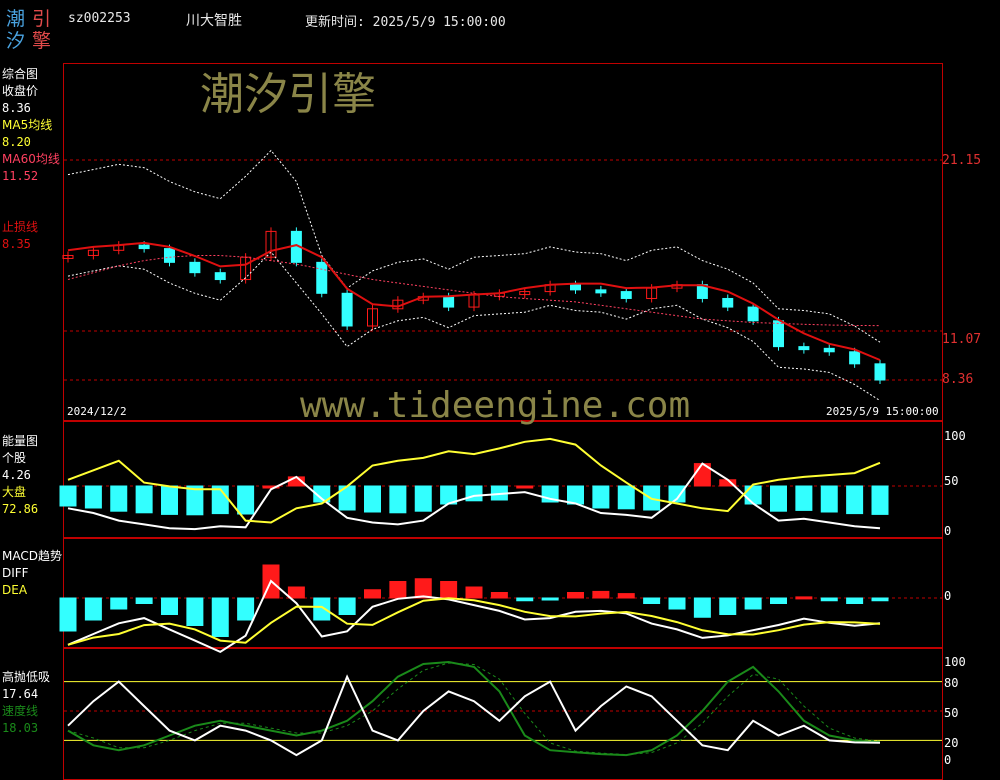  What do you see at coordinates (288, 94) in the screenshot?
I see `watermark-title: 潮汐引擎` at bounding box center [288, 94].